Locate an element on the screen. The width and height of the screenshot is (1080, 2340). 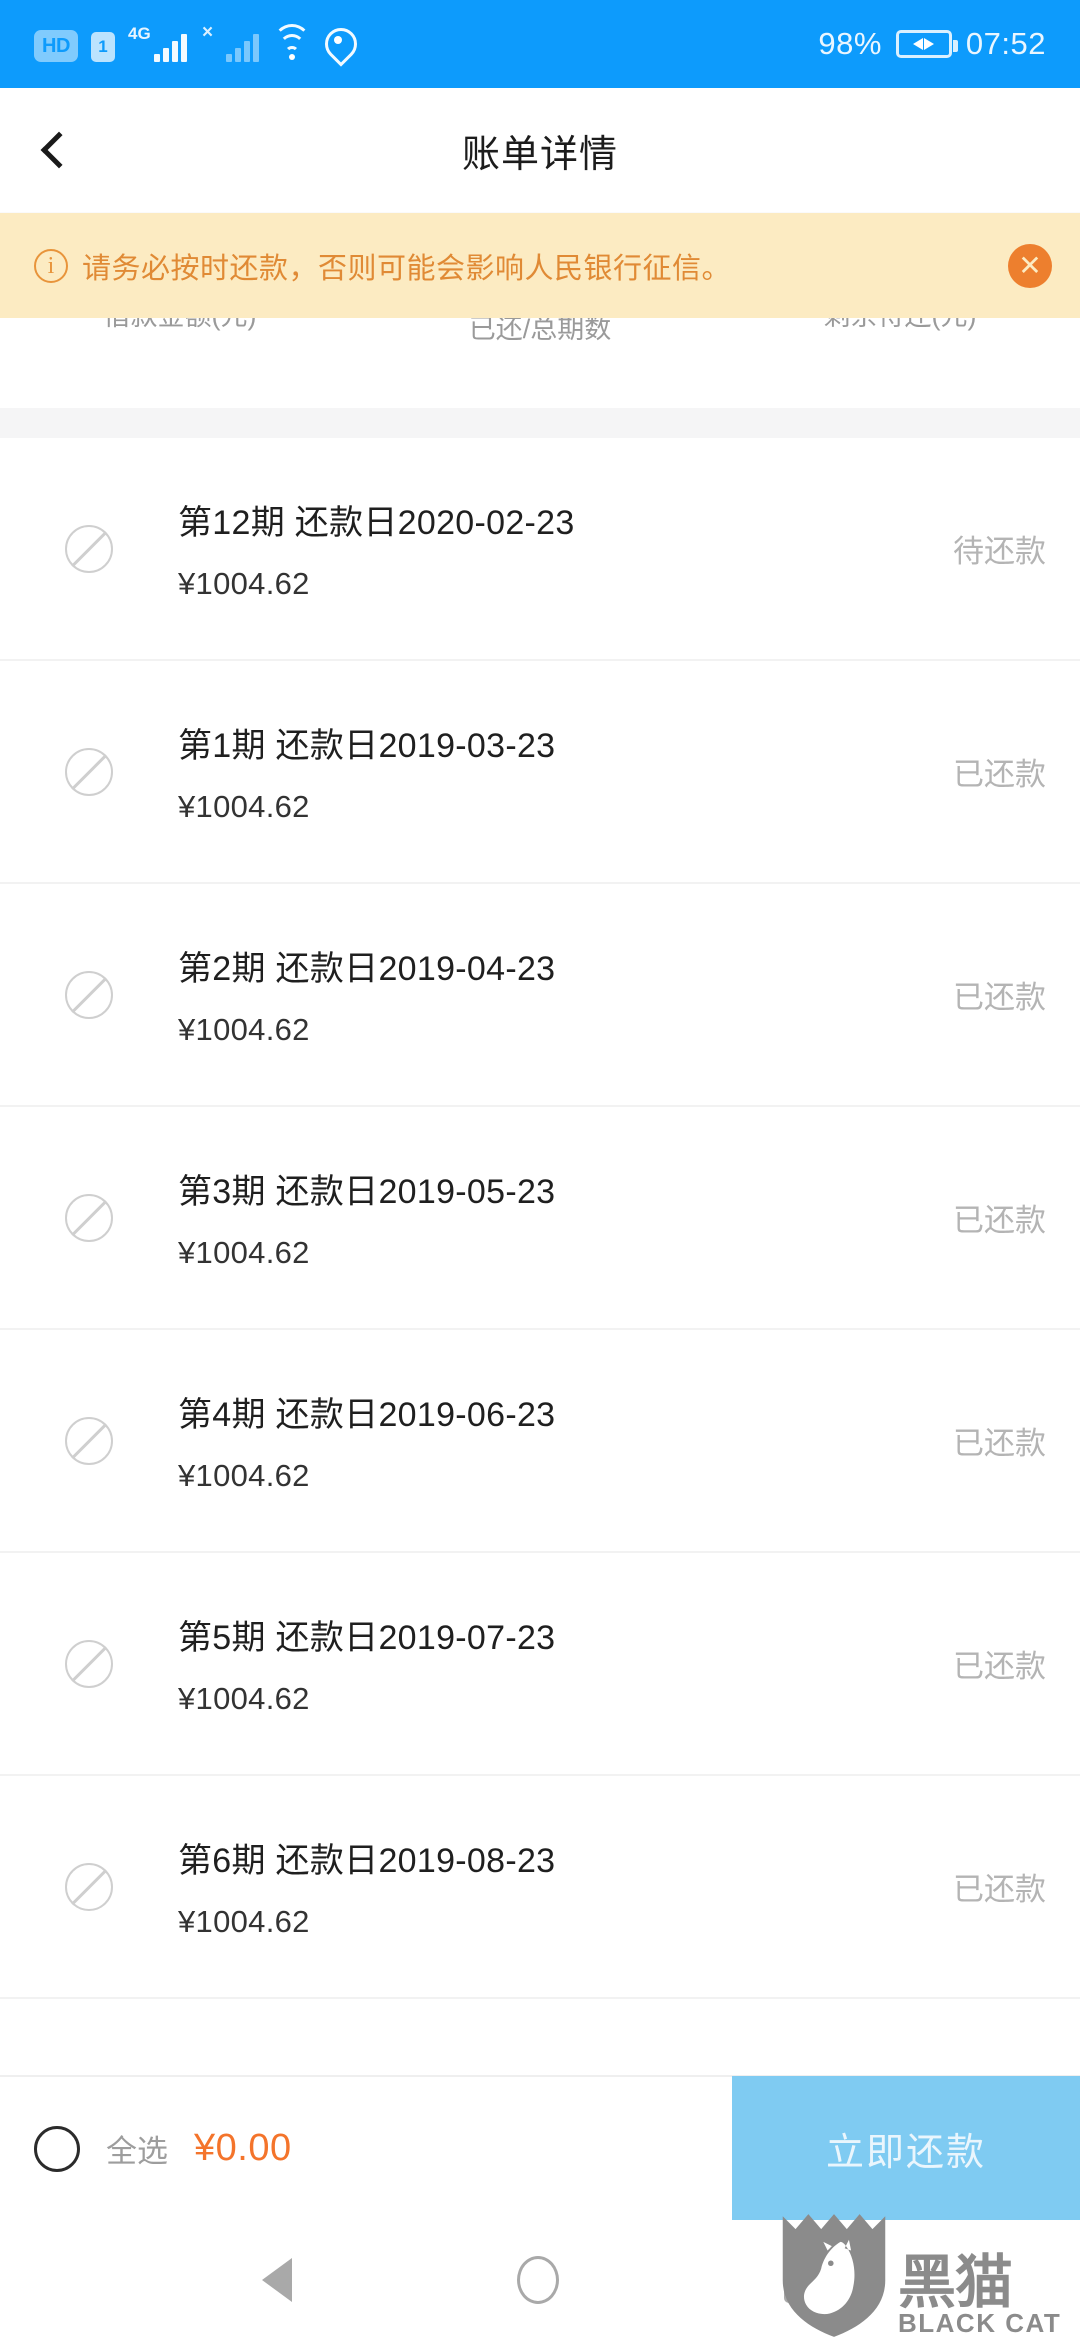
back-button is located at coordinates (55, 150).